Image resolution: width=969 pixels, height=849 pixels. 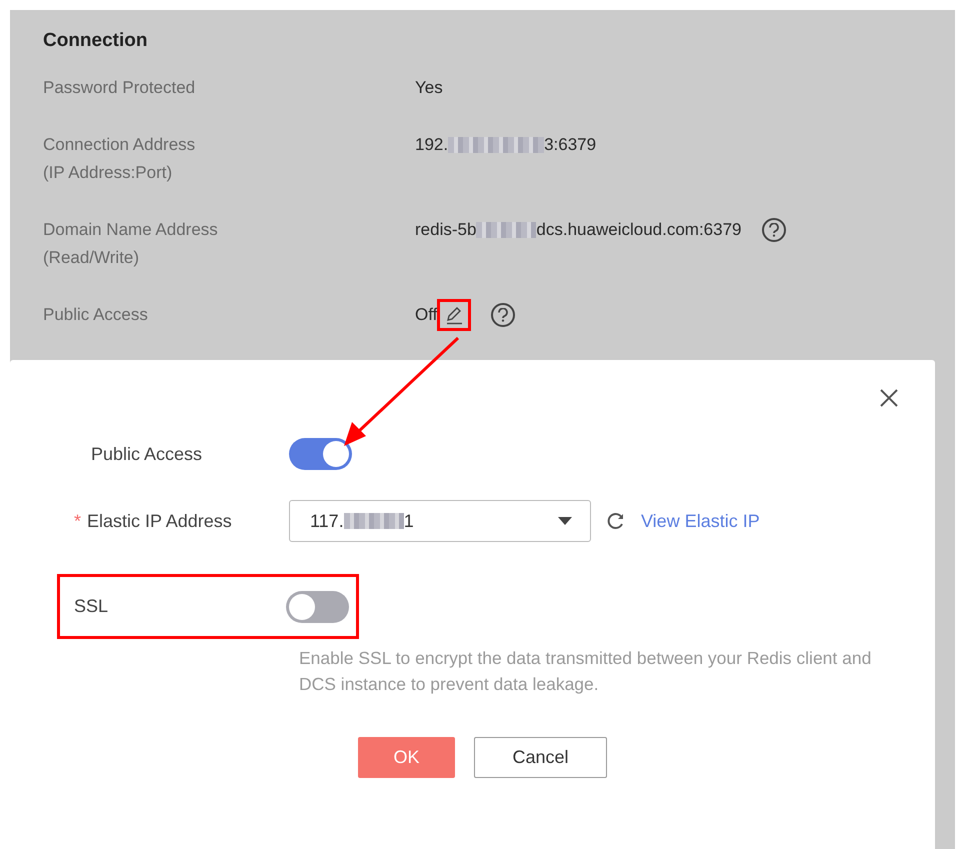 What do you see at coordinates (639, 230) in the screenshot?
I see `field-value: dcs.huaweicloud.com:6379` at bounding box center [639, 230].